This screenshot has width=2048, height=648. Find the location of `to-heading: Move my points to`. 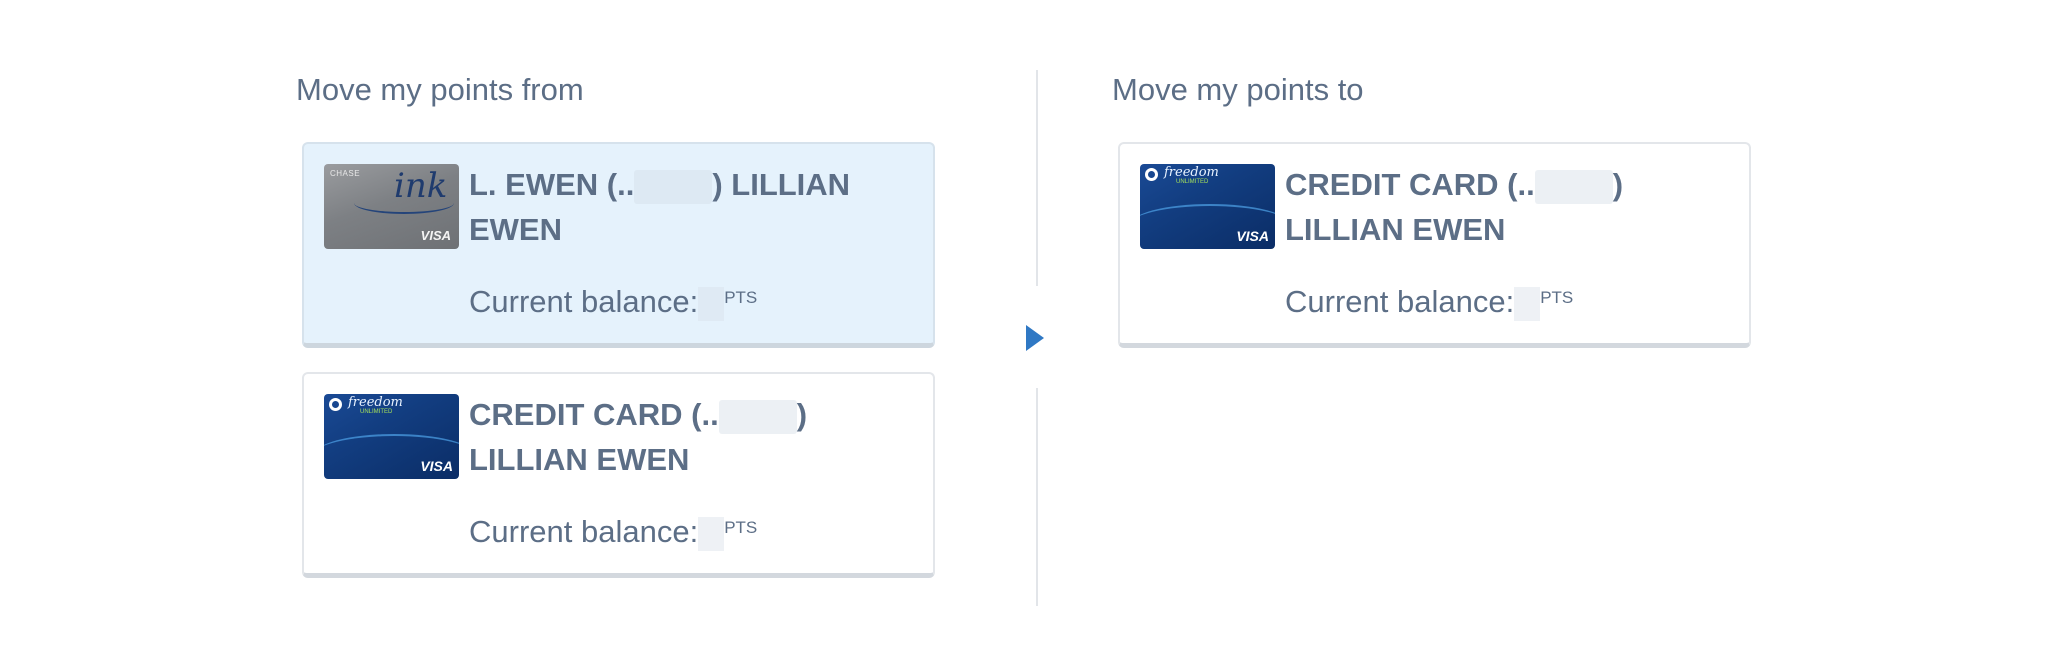

to-heading: Move my points to is located at coordinates (1238, 89).